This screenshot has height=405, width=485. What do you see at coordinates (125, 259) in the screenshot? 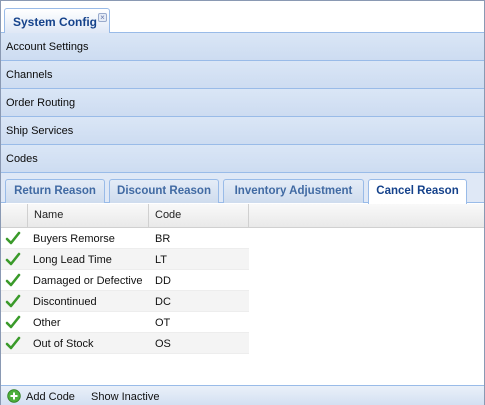
I see `table-row: Long Lead Time LT` at bounding box center [125, 259].